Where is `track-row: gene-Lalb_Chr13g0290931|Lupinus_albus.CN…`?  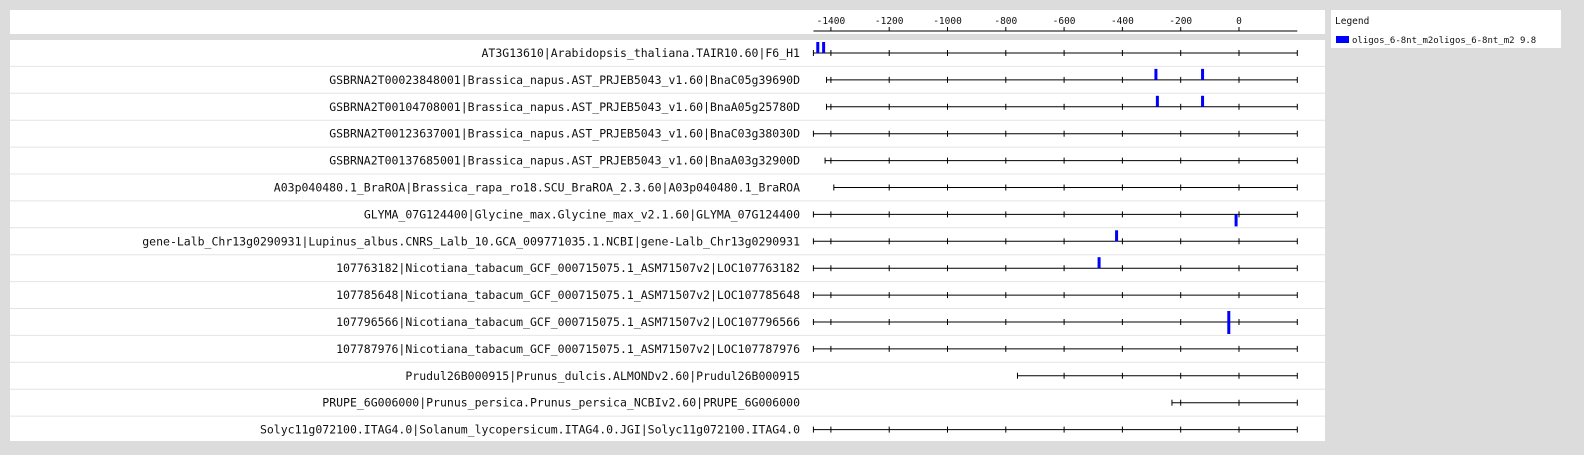 track-row: gene-Lalb_Chr13g0290931|Lupinus_albus.CN… is located at coordinates (667, 237).